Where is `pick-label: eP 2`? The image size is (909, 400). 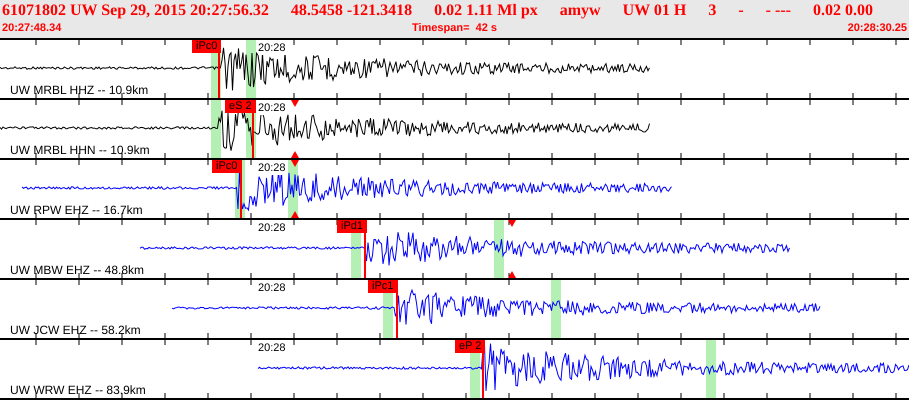
pick-label: eP 2 is located at coordinates (470, 346).